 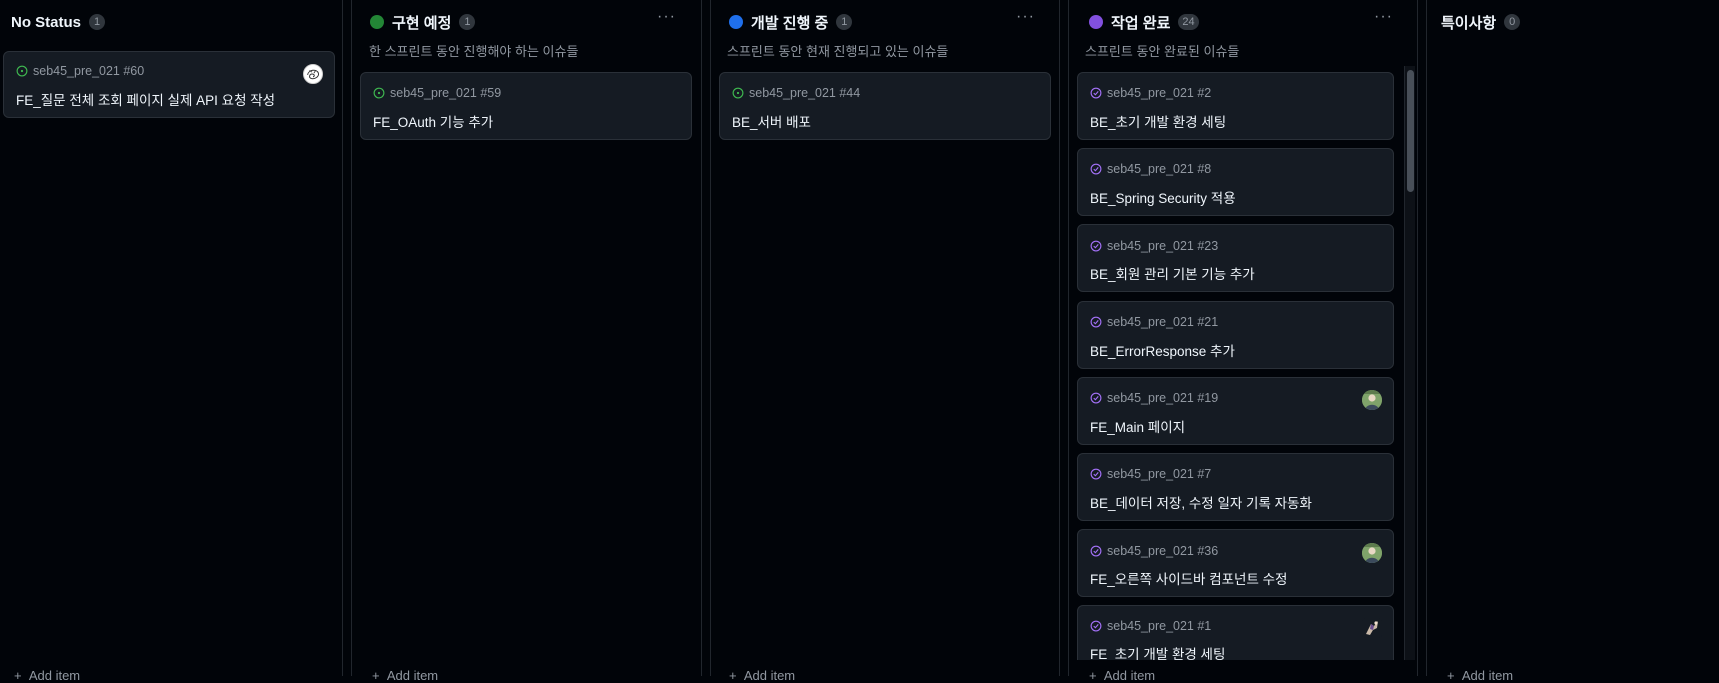 I want to click on issue-reference: seb45_pre_021 #2, so click(x=1159, y=93).